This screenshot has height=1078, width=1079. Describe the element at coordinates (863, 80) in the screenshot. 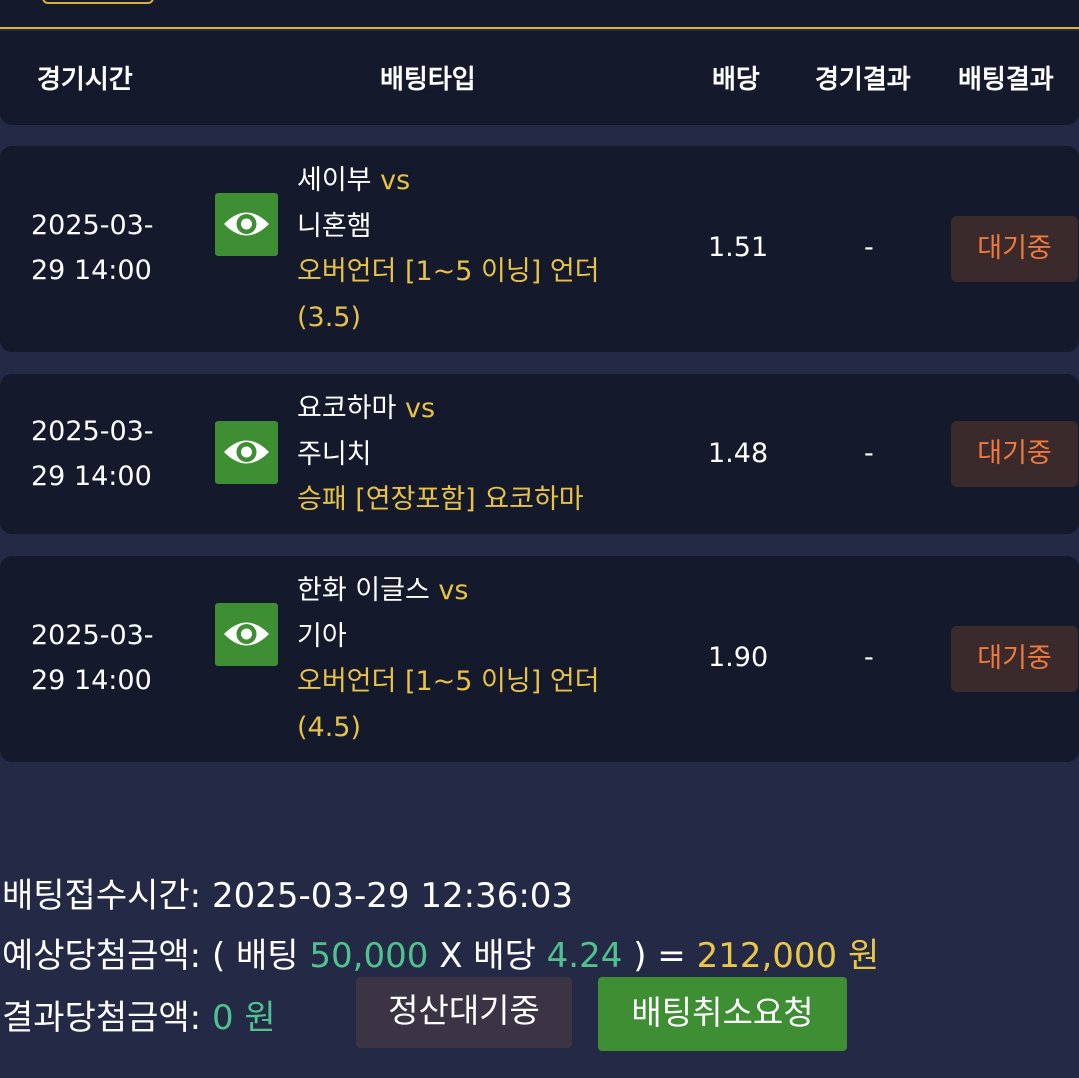

I see `header-game-result: 경기결과` at that location.